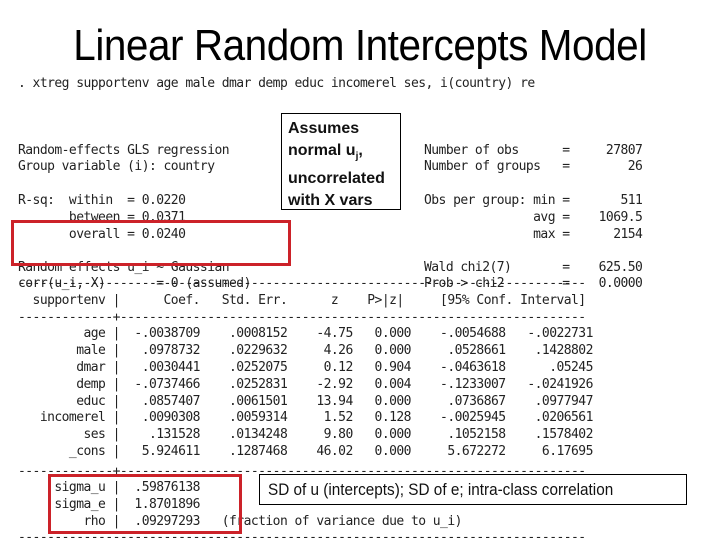 This screenshot has width=720, height=547. Describe the element at coordinates (324, 128) in the screenshot. I see `callout-line: Assumes` at that location.